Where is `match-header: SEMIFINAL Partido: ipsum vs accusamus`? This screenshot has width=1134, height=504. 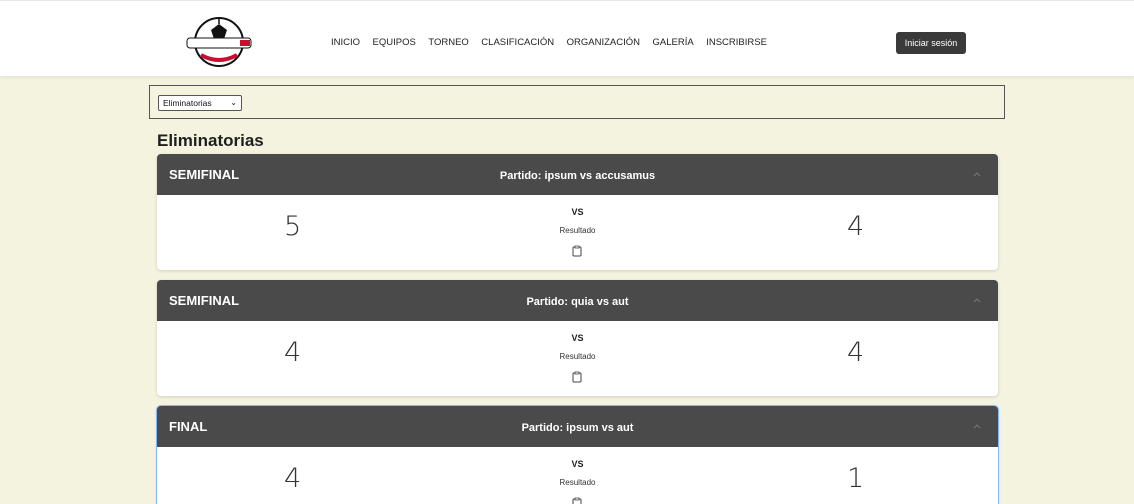
match-header: SEMIFINAL Partido: ipsum vs accusamus is located at coordinates (577, 174).